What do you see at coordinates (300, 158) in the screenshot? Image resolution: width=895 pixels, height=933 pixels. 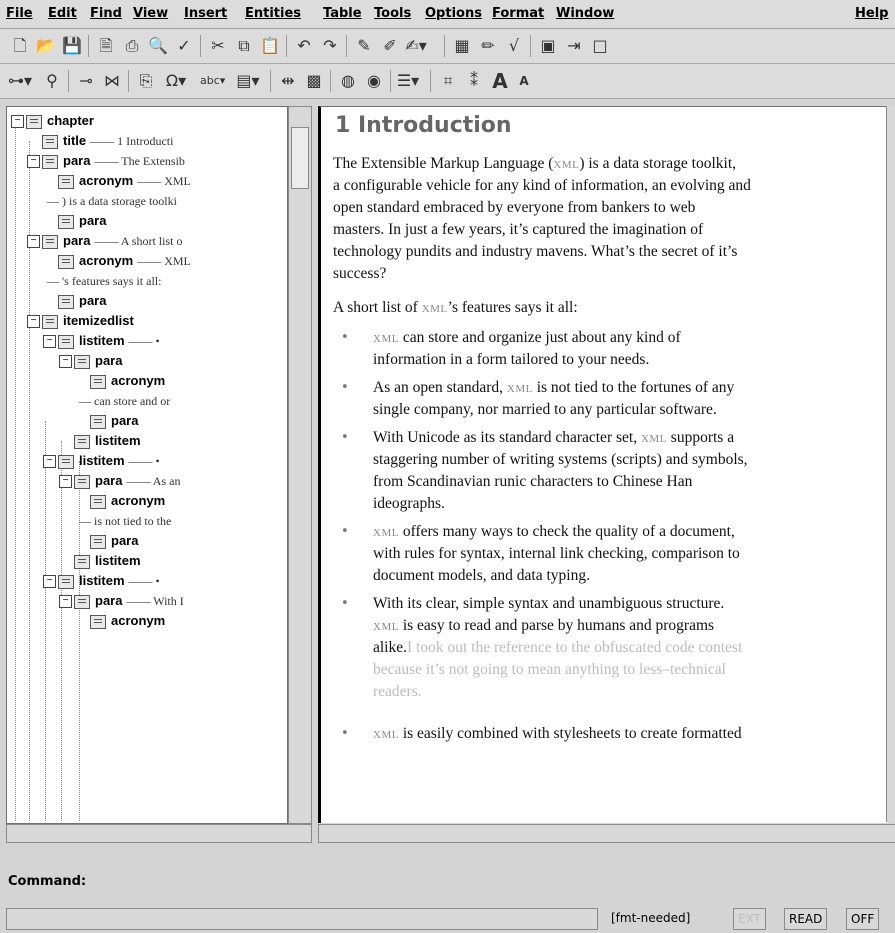 I see `tree-scroll-thumb` at bounding box center [300, 158].